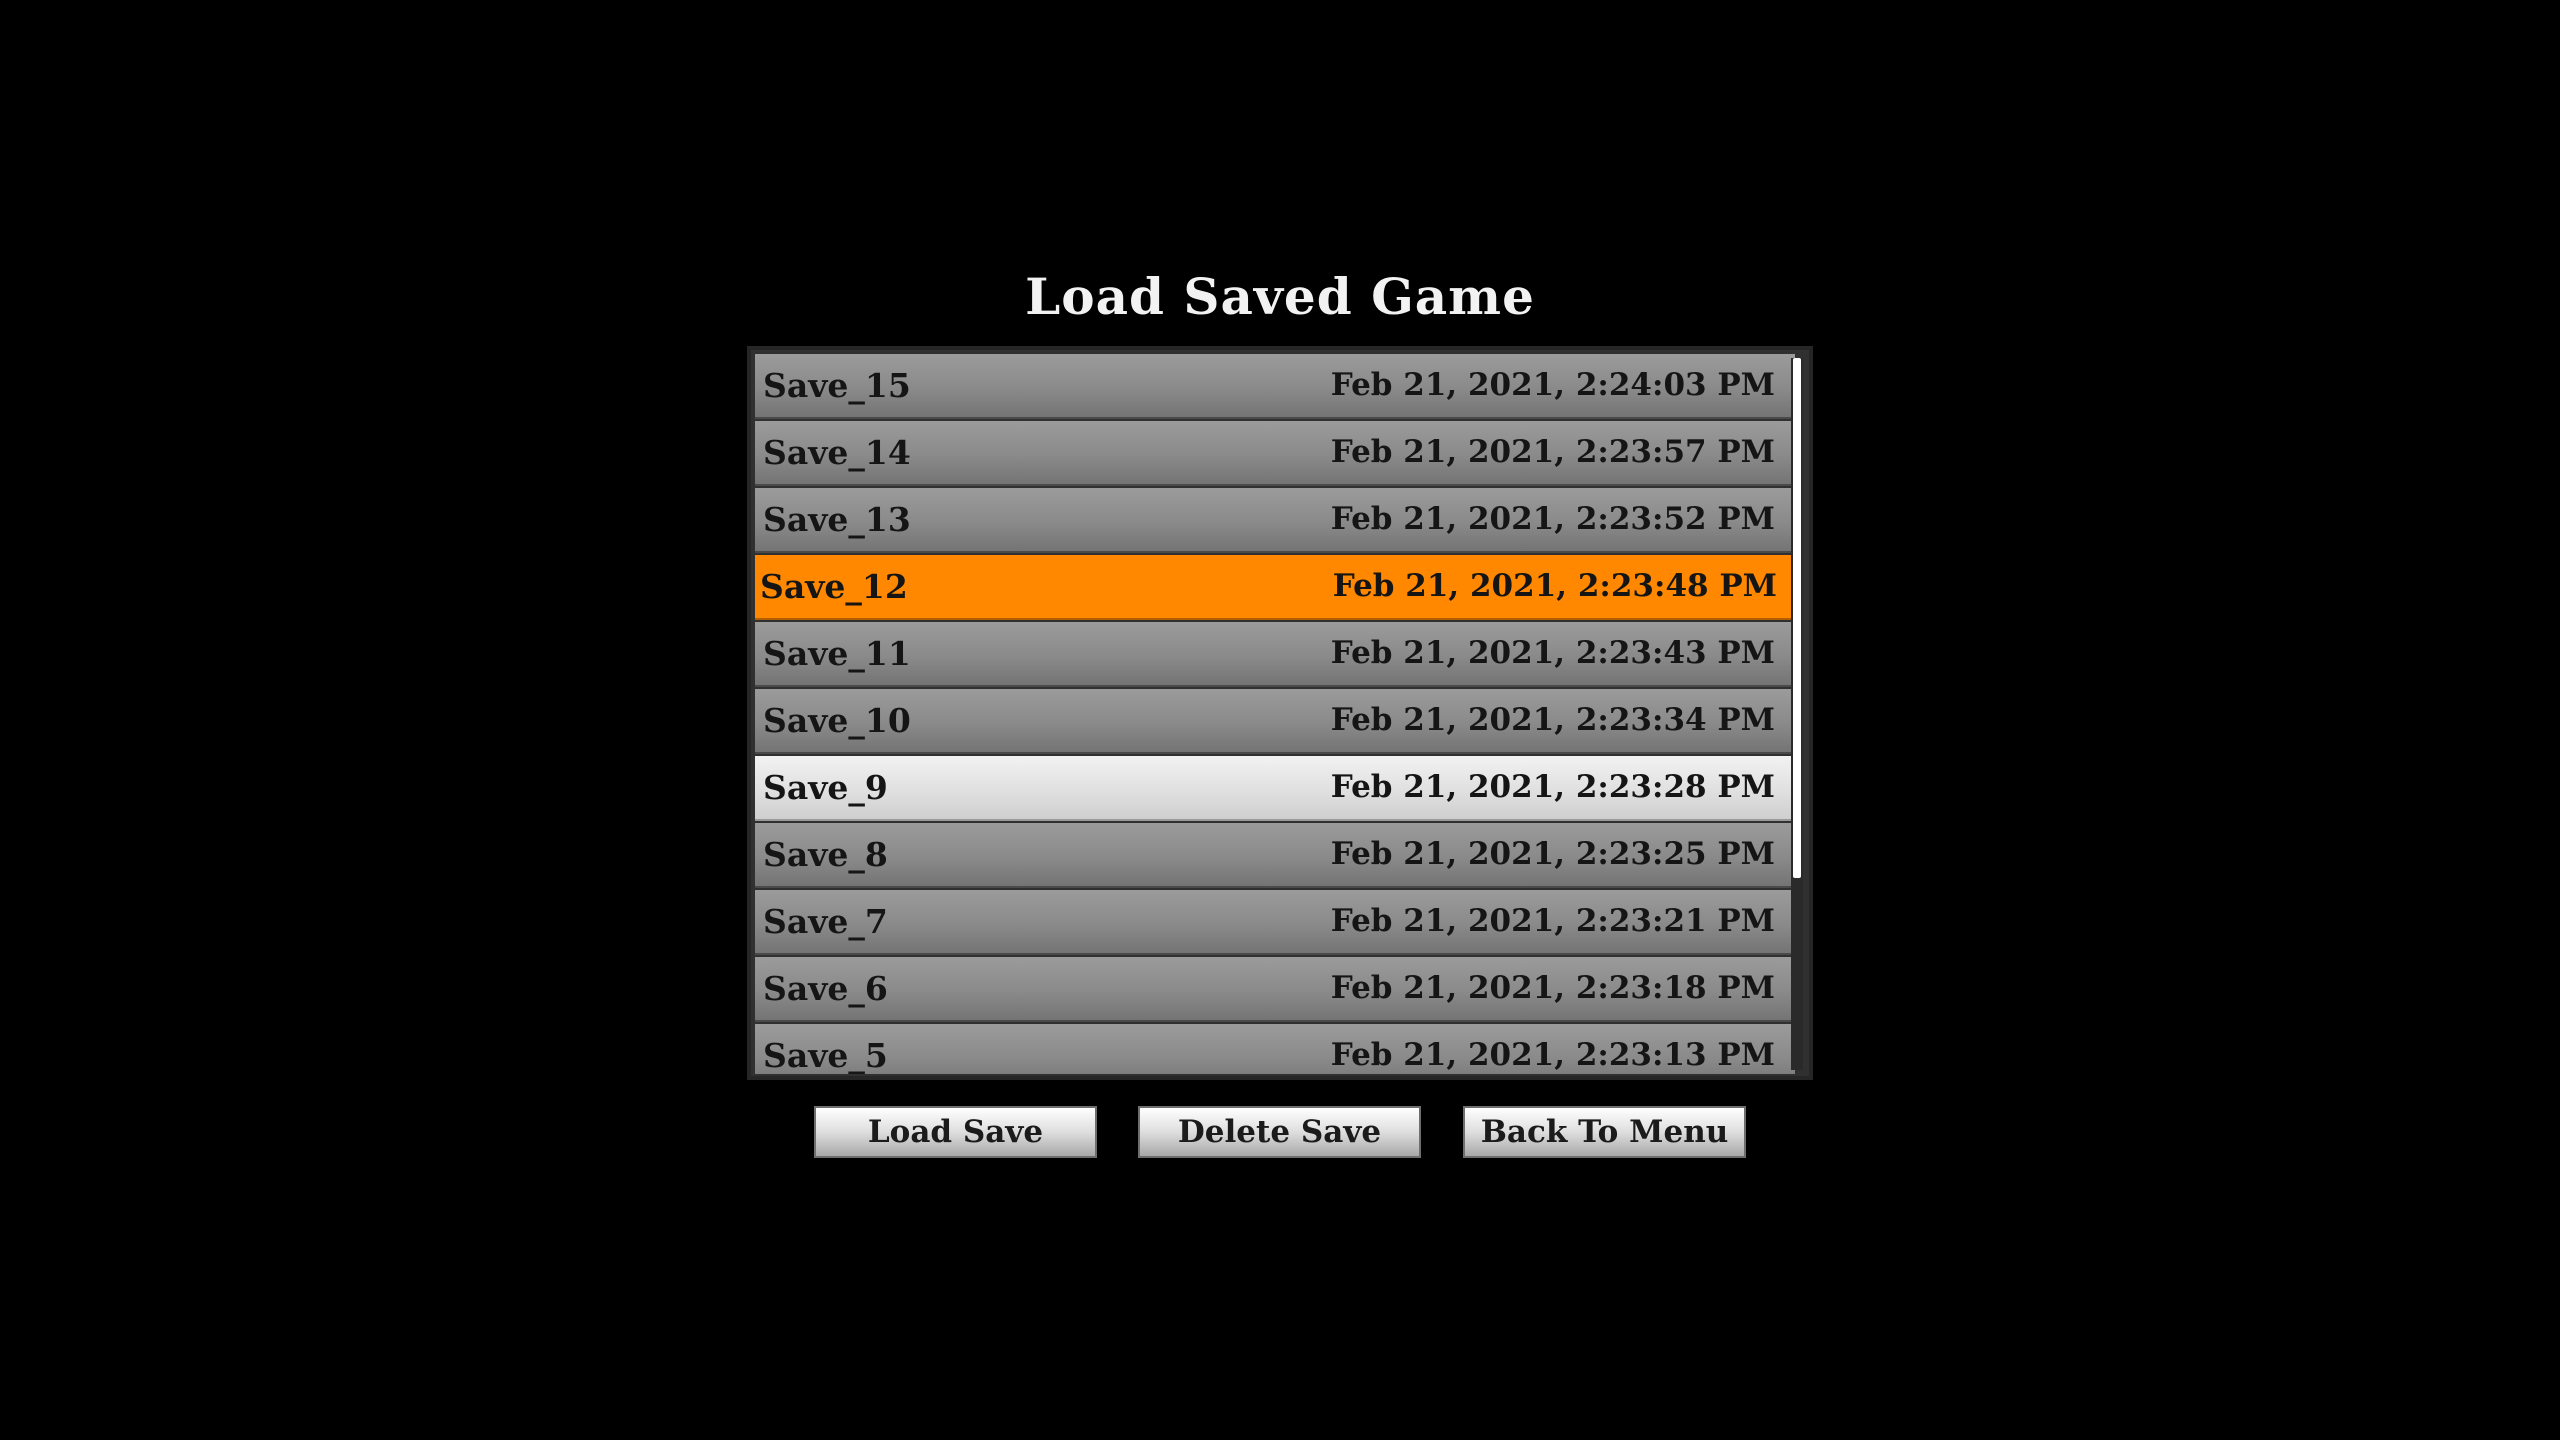 This screenshot has height=1440, width=2560. I want to click on save-name: Save_5, so click(825, 1055).